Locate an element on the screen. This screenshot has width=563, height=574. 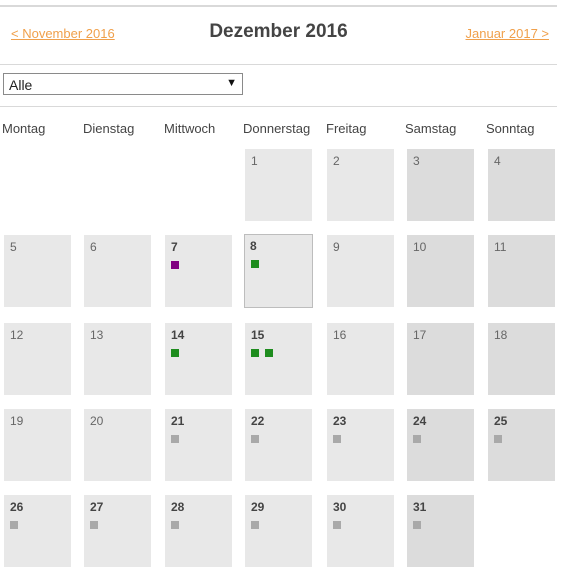
day-cell: 27 is located at coordinates (117, 531).